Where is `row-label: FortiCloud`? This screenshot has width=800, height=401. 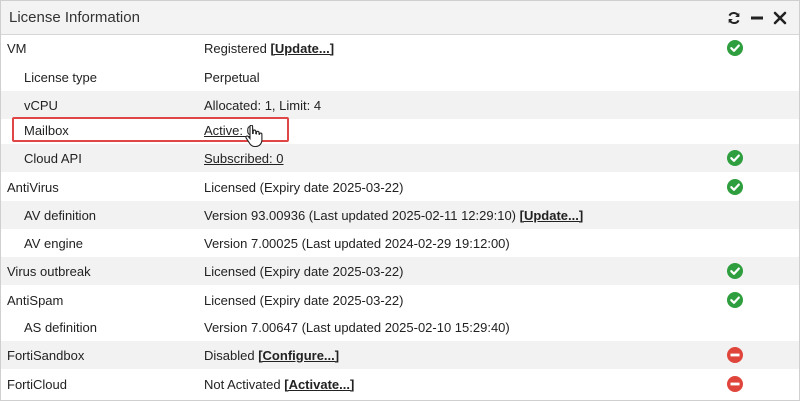 row-label: FortiCloud is located at coordinates (37, 384).